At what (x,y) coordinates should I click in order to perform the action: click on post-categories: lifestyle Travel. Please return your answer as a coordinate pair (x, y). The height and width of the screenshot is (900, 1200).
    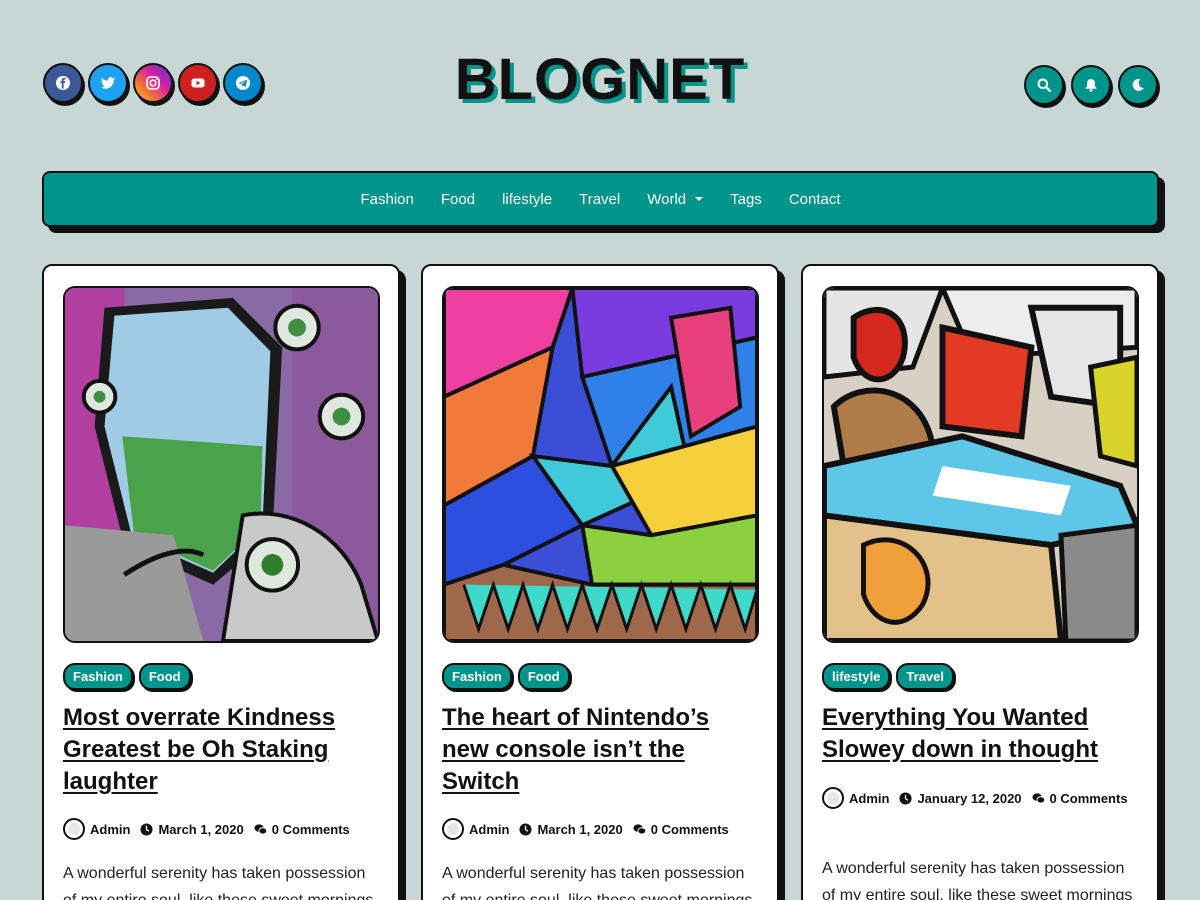
    Looking at the image, I should click on (888, 676).